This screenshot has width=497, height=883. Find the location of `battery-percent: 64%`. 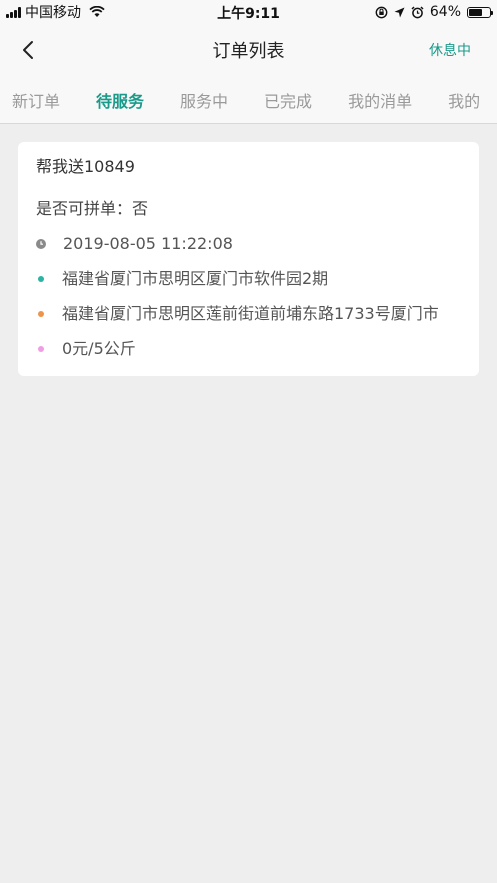

battery-percent: 64% is located at coordinates (445, 12).